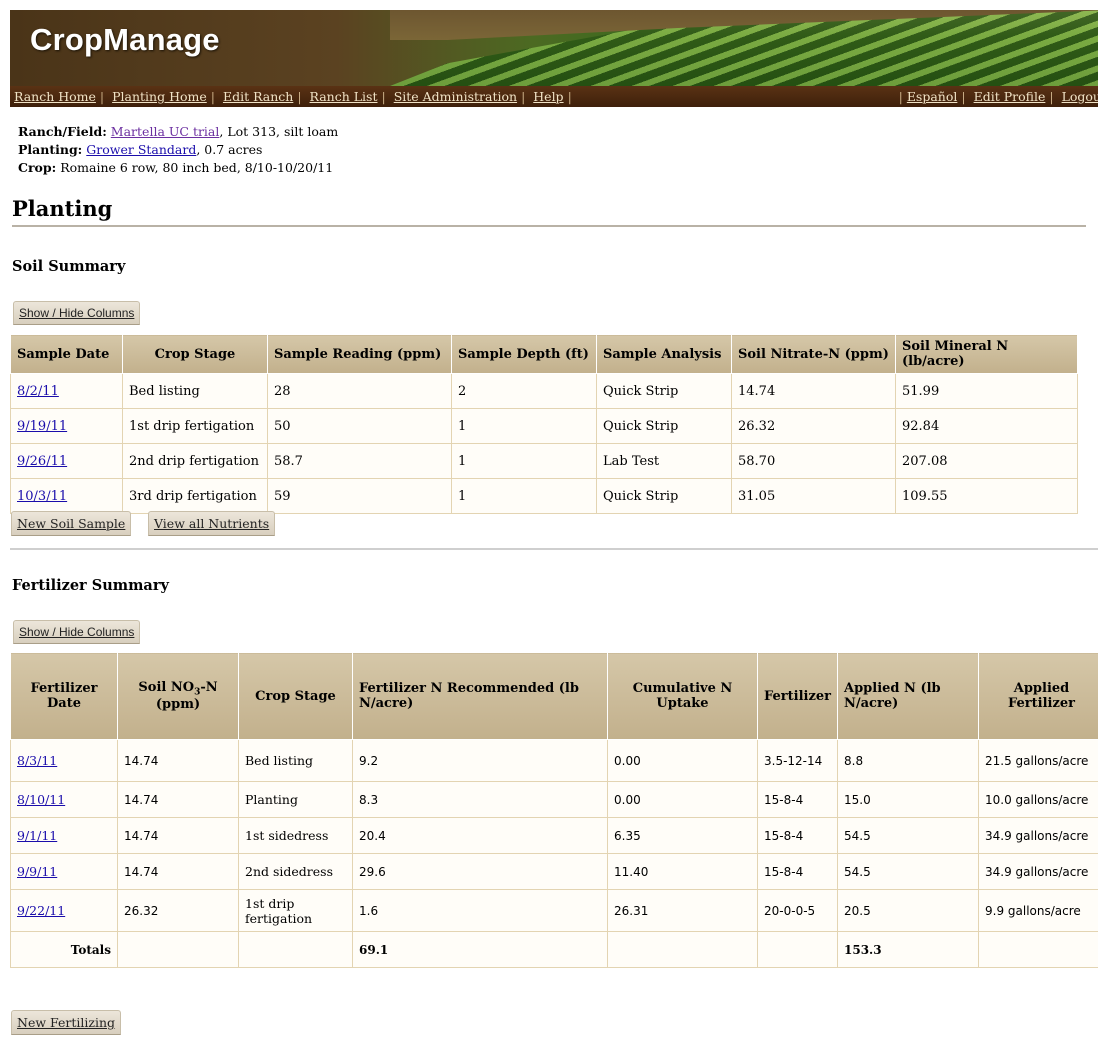 This screenshot has width=1098, height=1048. What do you see at coordinates (344, 96) in the screenshot?
I see `nav-ranch-list: Ranch List` at bounding box center [344, 96].